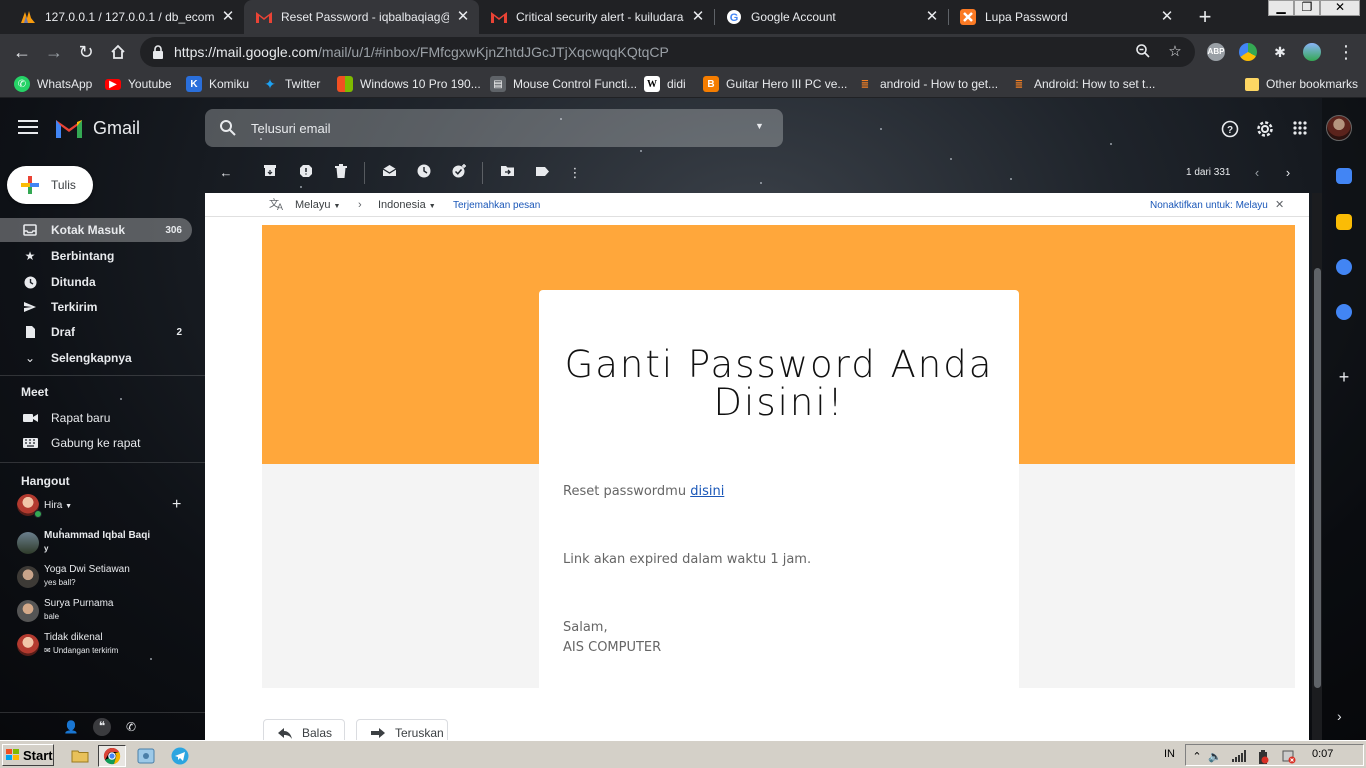  I want to click on back-to-inbox-icon: ←, so click(226, 173).